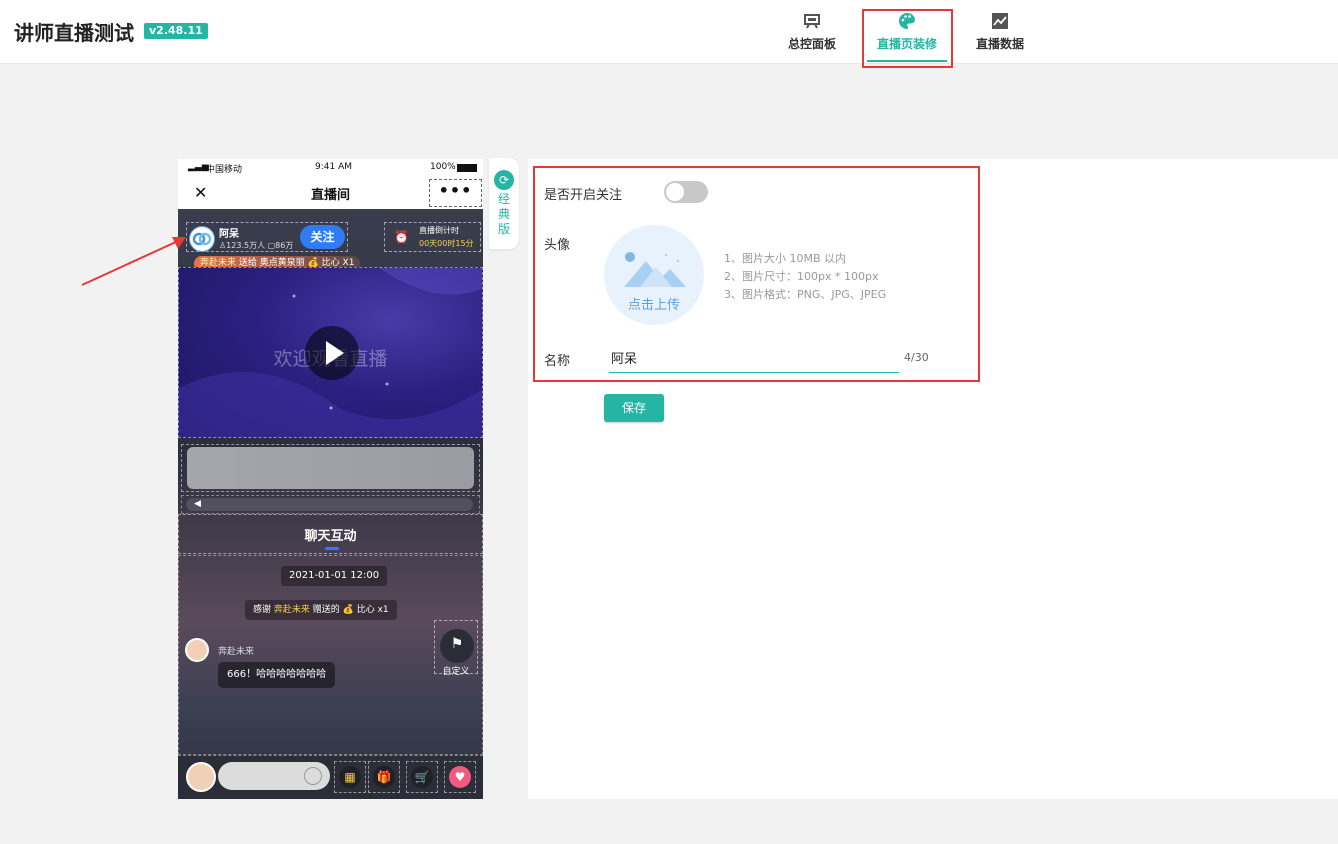 The width and height of the screenshot is (1338, 844). What do you see at coordinates (907, 38) in the screenshot?
I see `highlight-box-active-tab` at bounding box center [907, 38].